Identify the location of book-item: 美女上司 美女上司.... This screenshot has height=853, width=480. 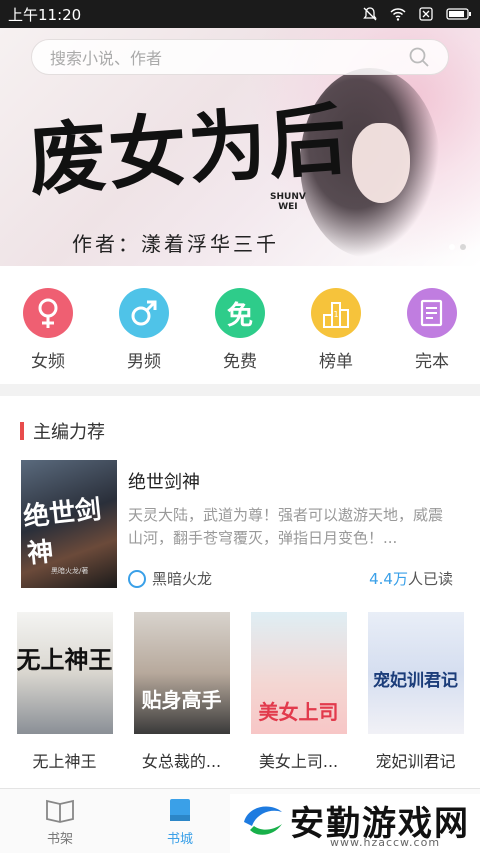
(299, 692).